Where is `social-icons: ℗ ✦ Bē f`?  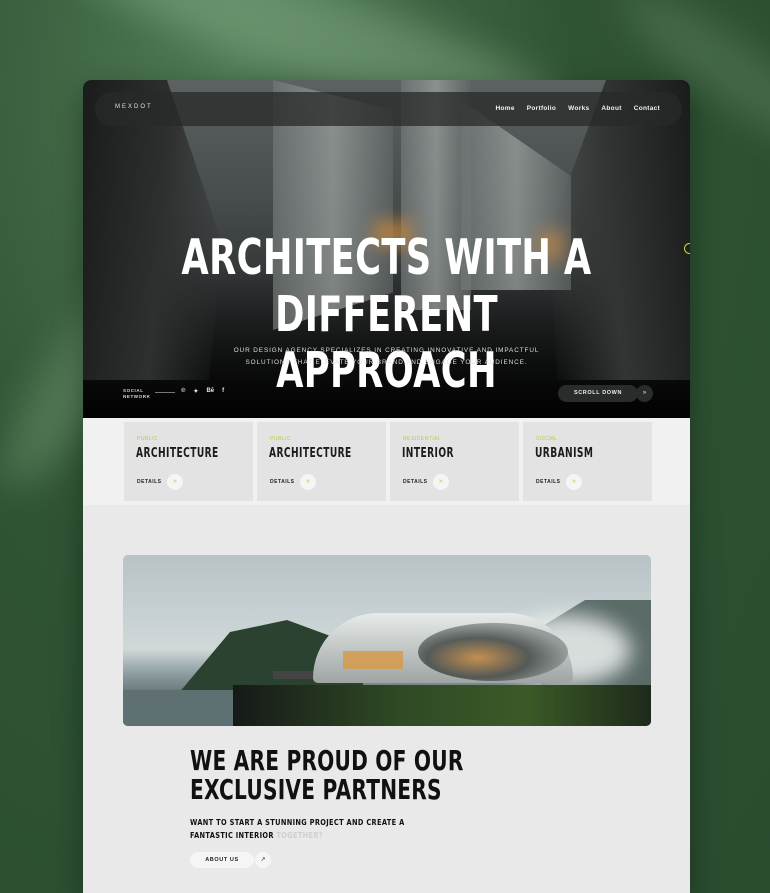
social-icons: ℗ ✦ Bē f is located at coordinates (202, 391).